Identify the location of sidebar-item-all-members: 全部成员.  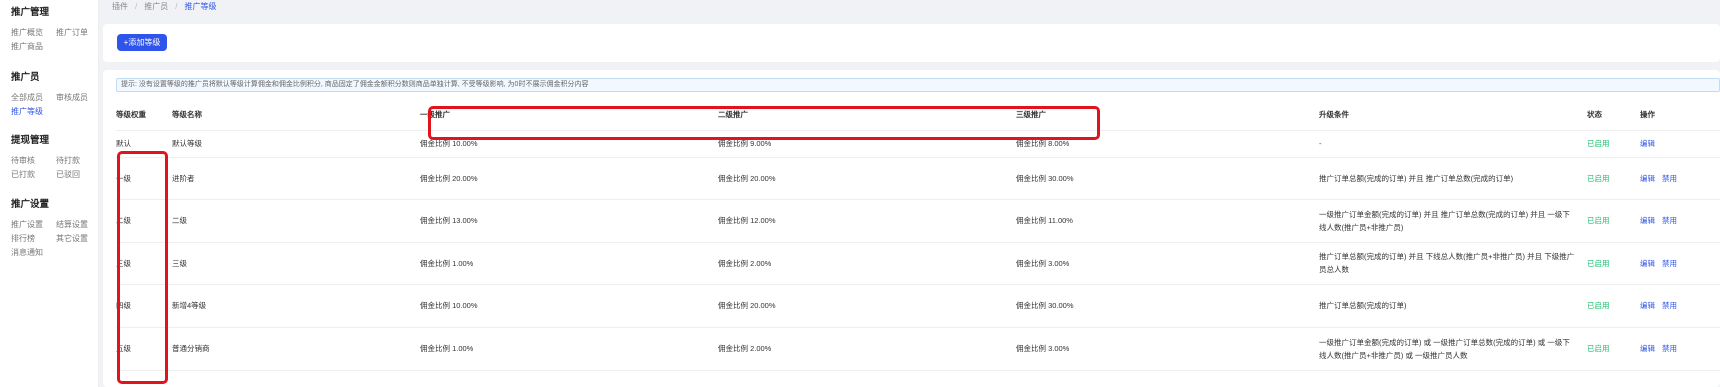
(33, 97).